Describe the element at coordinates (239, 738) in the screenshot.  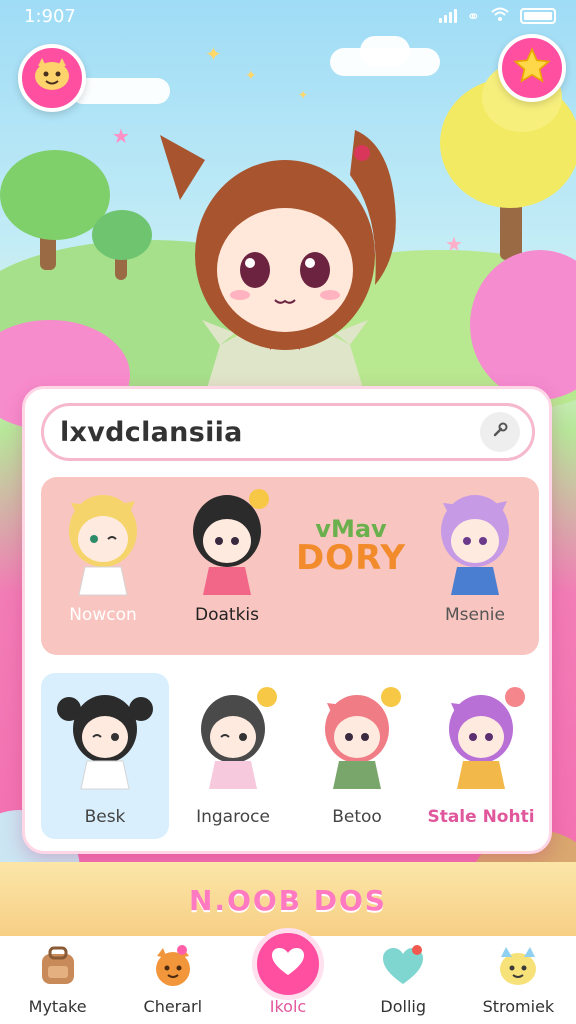
I see `grey-hair-girl-illustration` at that location.